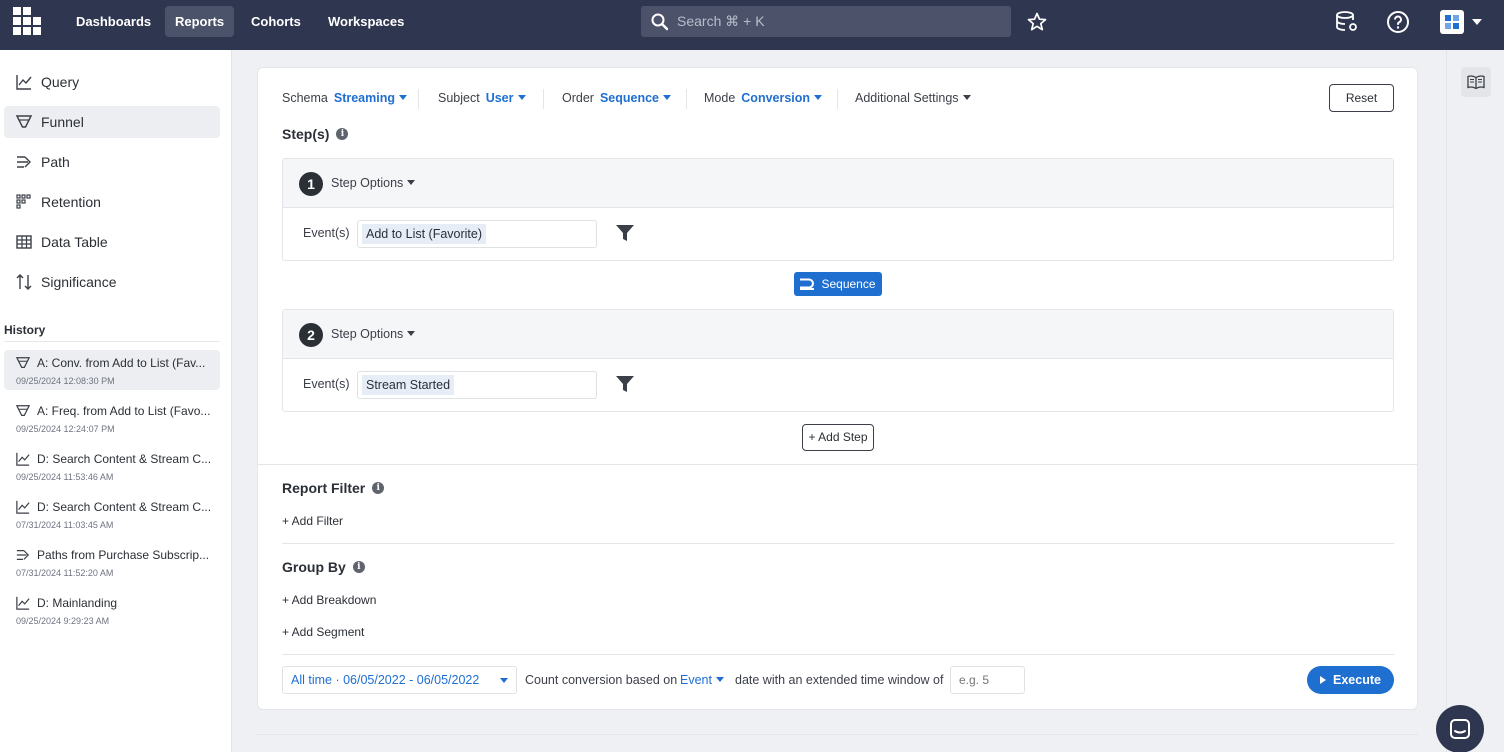 The image size is (1504, 752). I want to click on workspace-avatar-icon, so click(1452, 22).